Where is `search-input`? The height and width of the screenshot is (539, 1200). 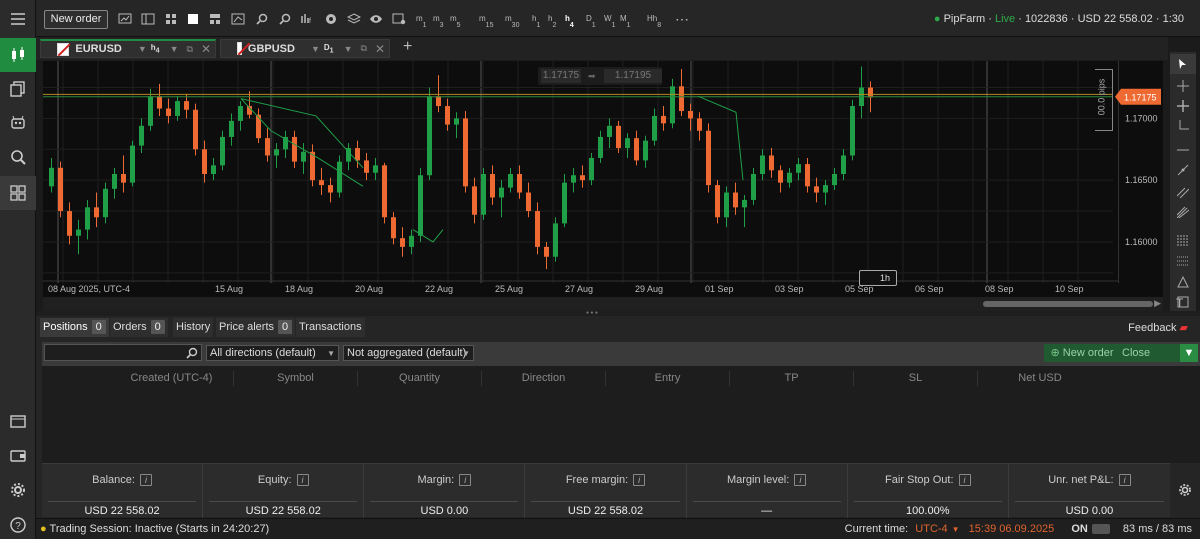
search-input is located at coordinates (123, 352).